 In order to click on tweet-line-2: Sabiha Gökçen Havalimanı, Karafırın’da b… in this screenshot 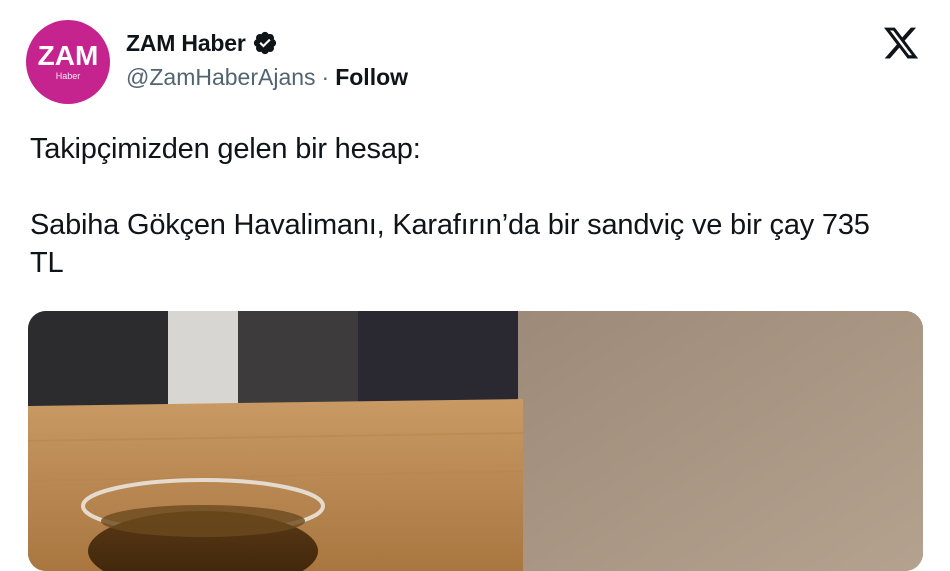, I will do `click(450, 244)`.